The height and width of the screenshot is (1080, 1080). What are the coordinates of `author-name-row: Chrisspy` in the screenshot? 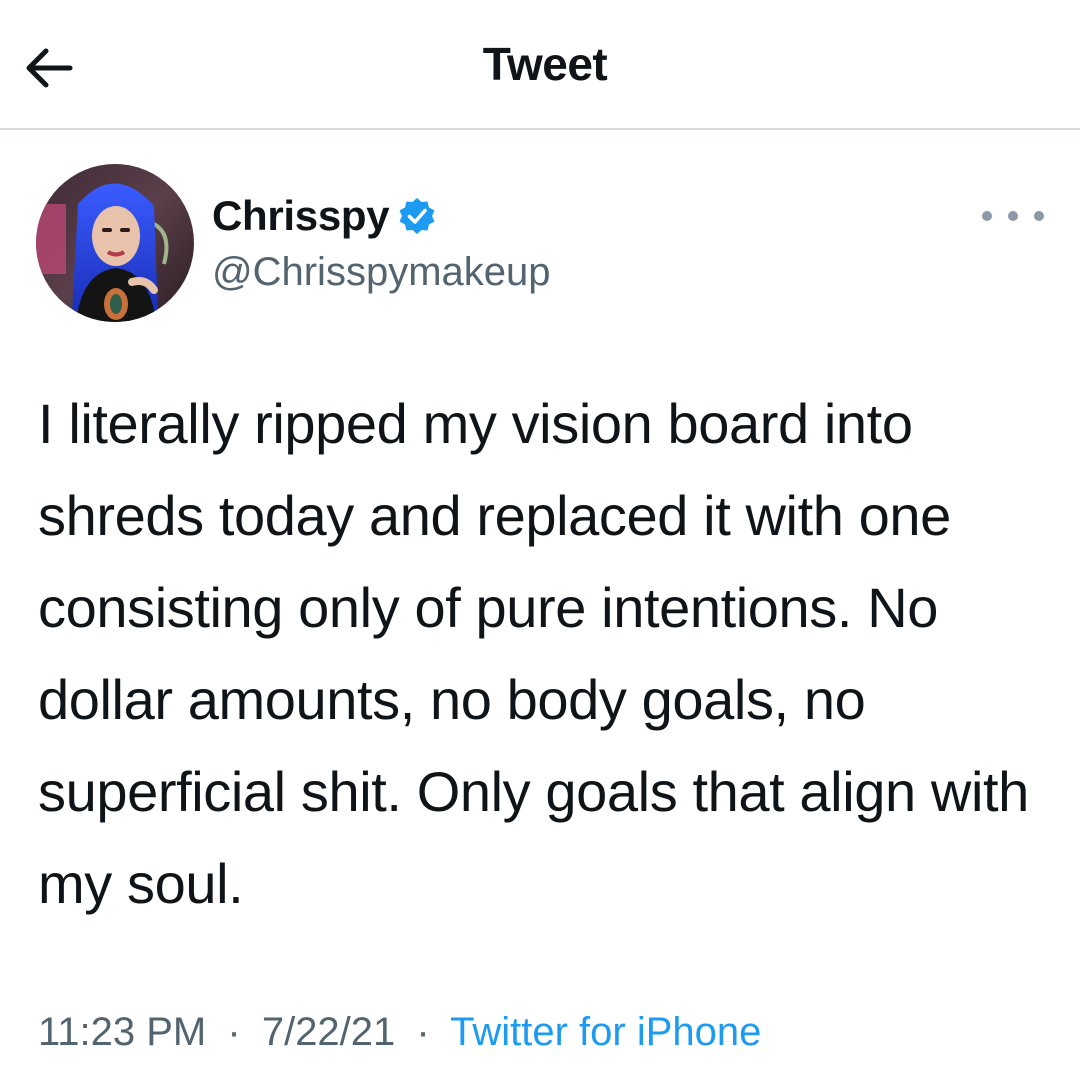 It's located at (324, 216).